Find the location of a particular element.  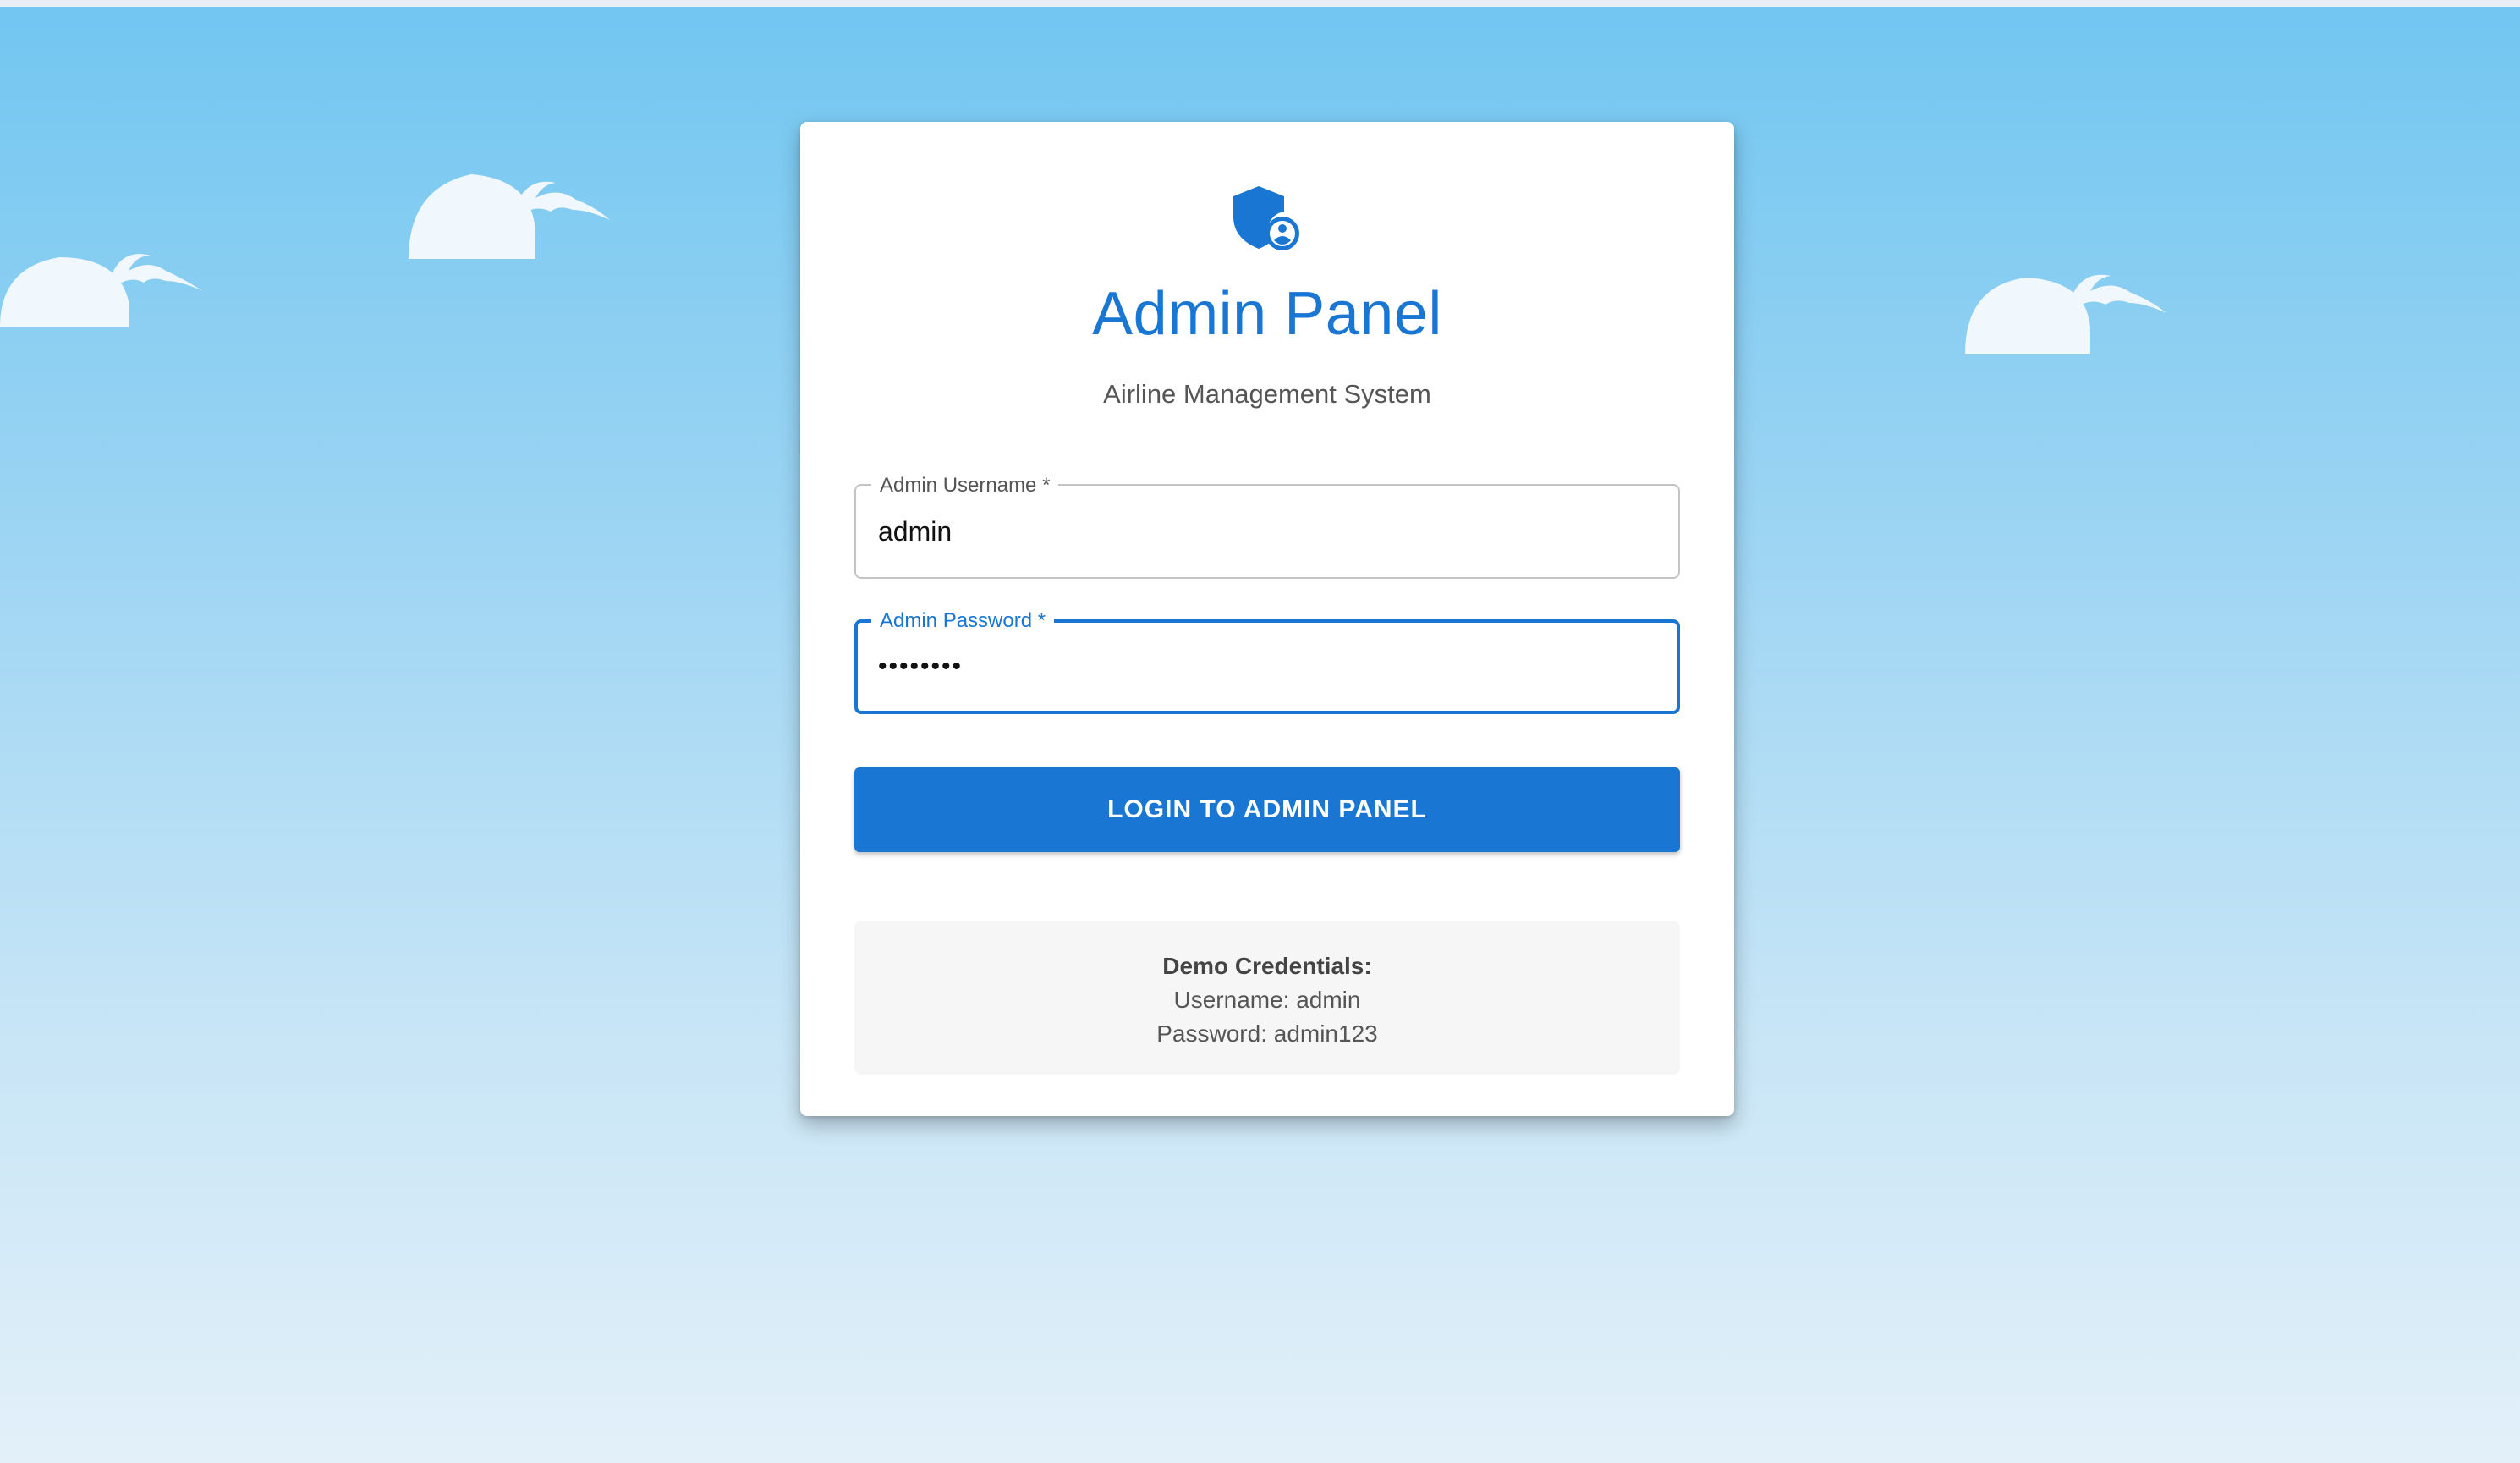

demo-password-text: Password: admin123 is located at coordinates (1267, 1033).